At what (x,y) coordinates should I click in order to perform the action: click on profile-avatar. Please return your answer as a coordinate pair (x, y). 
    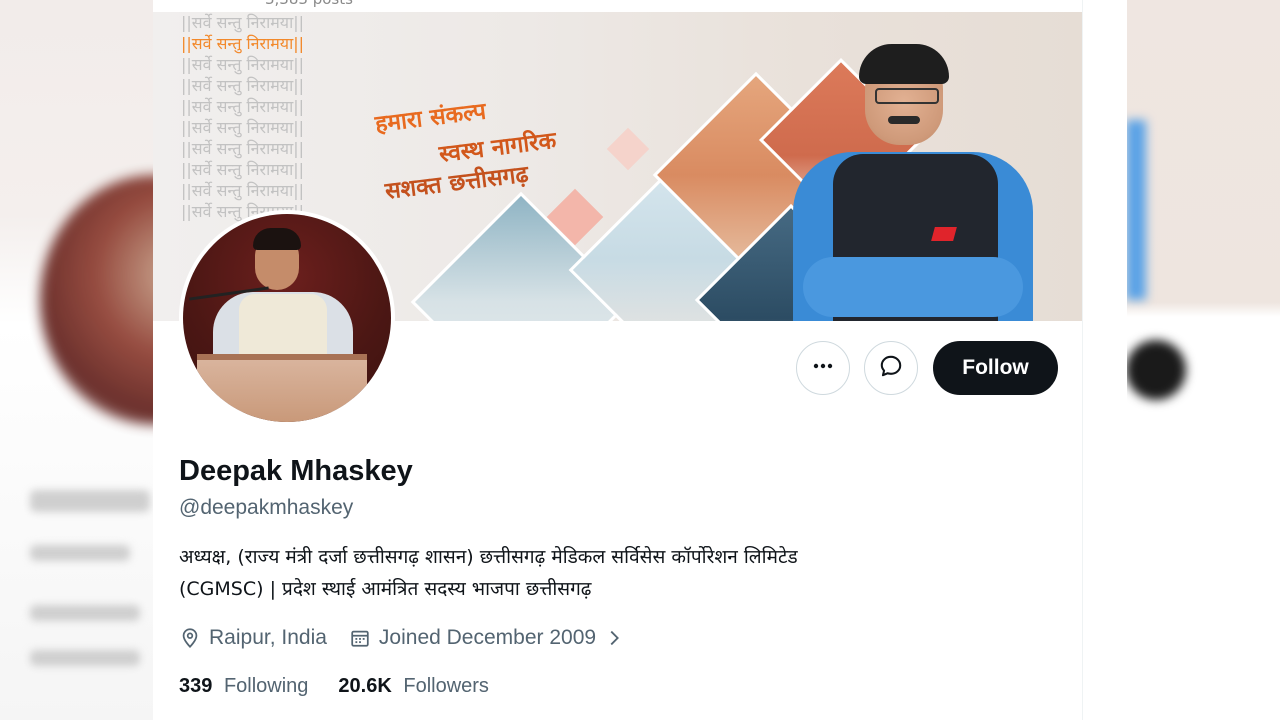
    Looking at the image, I should click on (287, 318).